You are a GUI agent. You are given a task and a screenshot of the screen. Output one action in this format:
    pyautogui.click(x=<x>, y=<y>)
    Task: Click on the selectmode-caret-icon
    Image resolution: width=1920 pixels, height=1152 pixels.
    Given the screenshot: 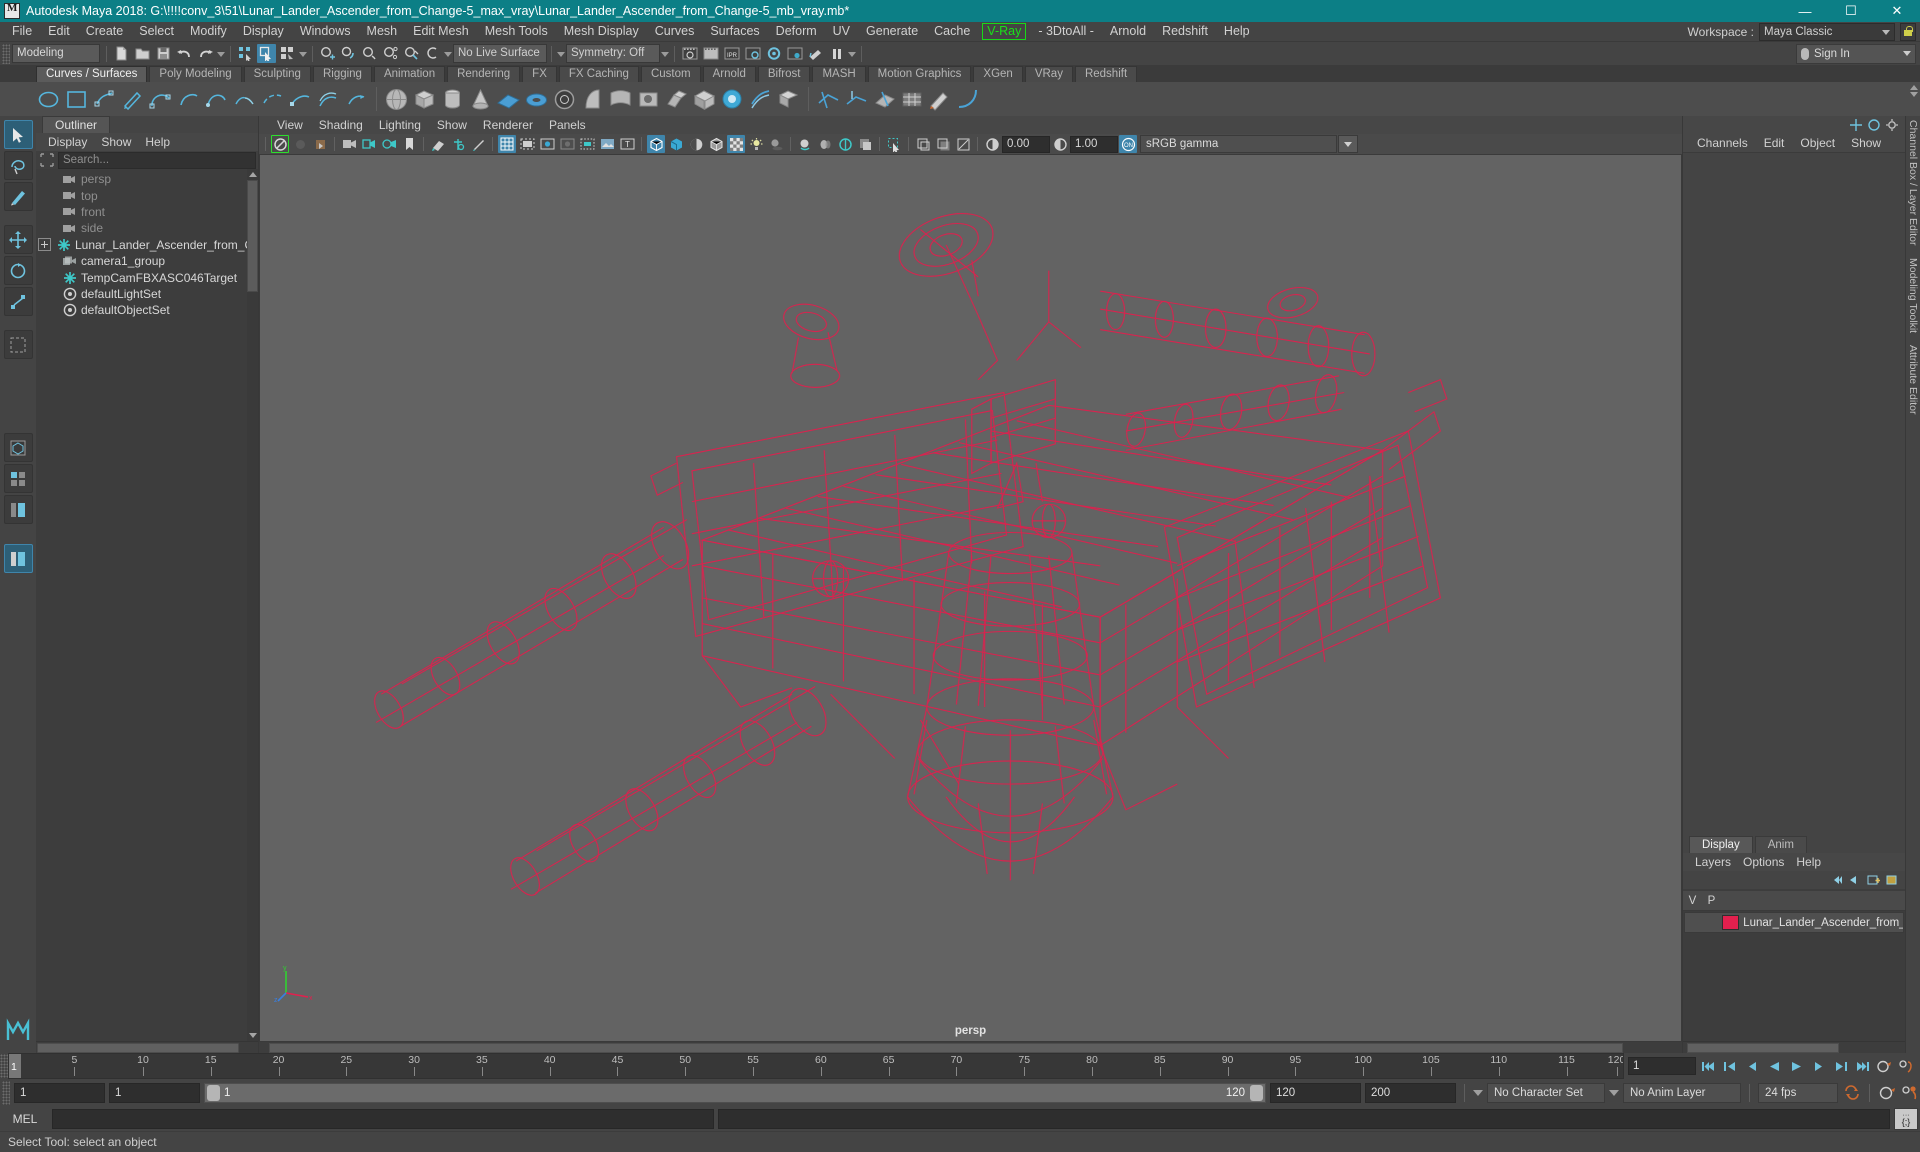 What is the action you would take?
    pyautogui.click(x=303, y=53)
    